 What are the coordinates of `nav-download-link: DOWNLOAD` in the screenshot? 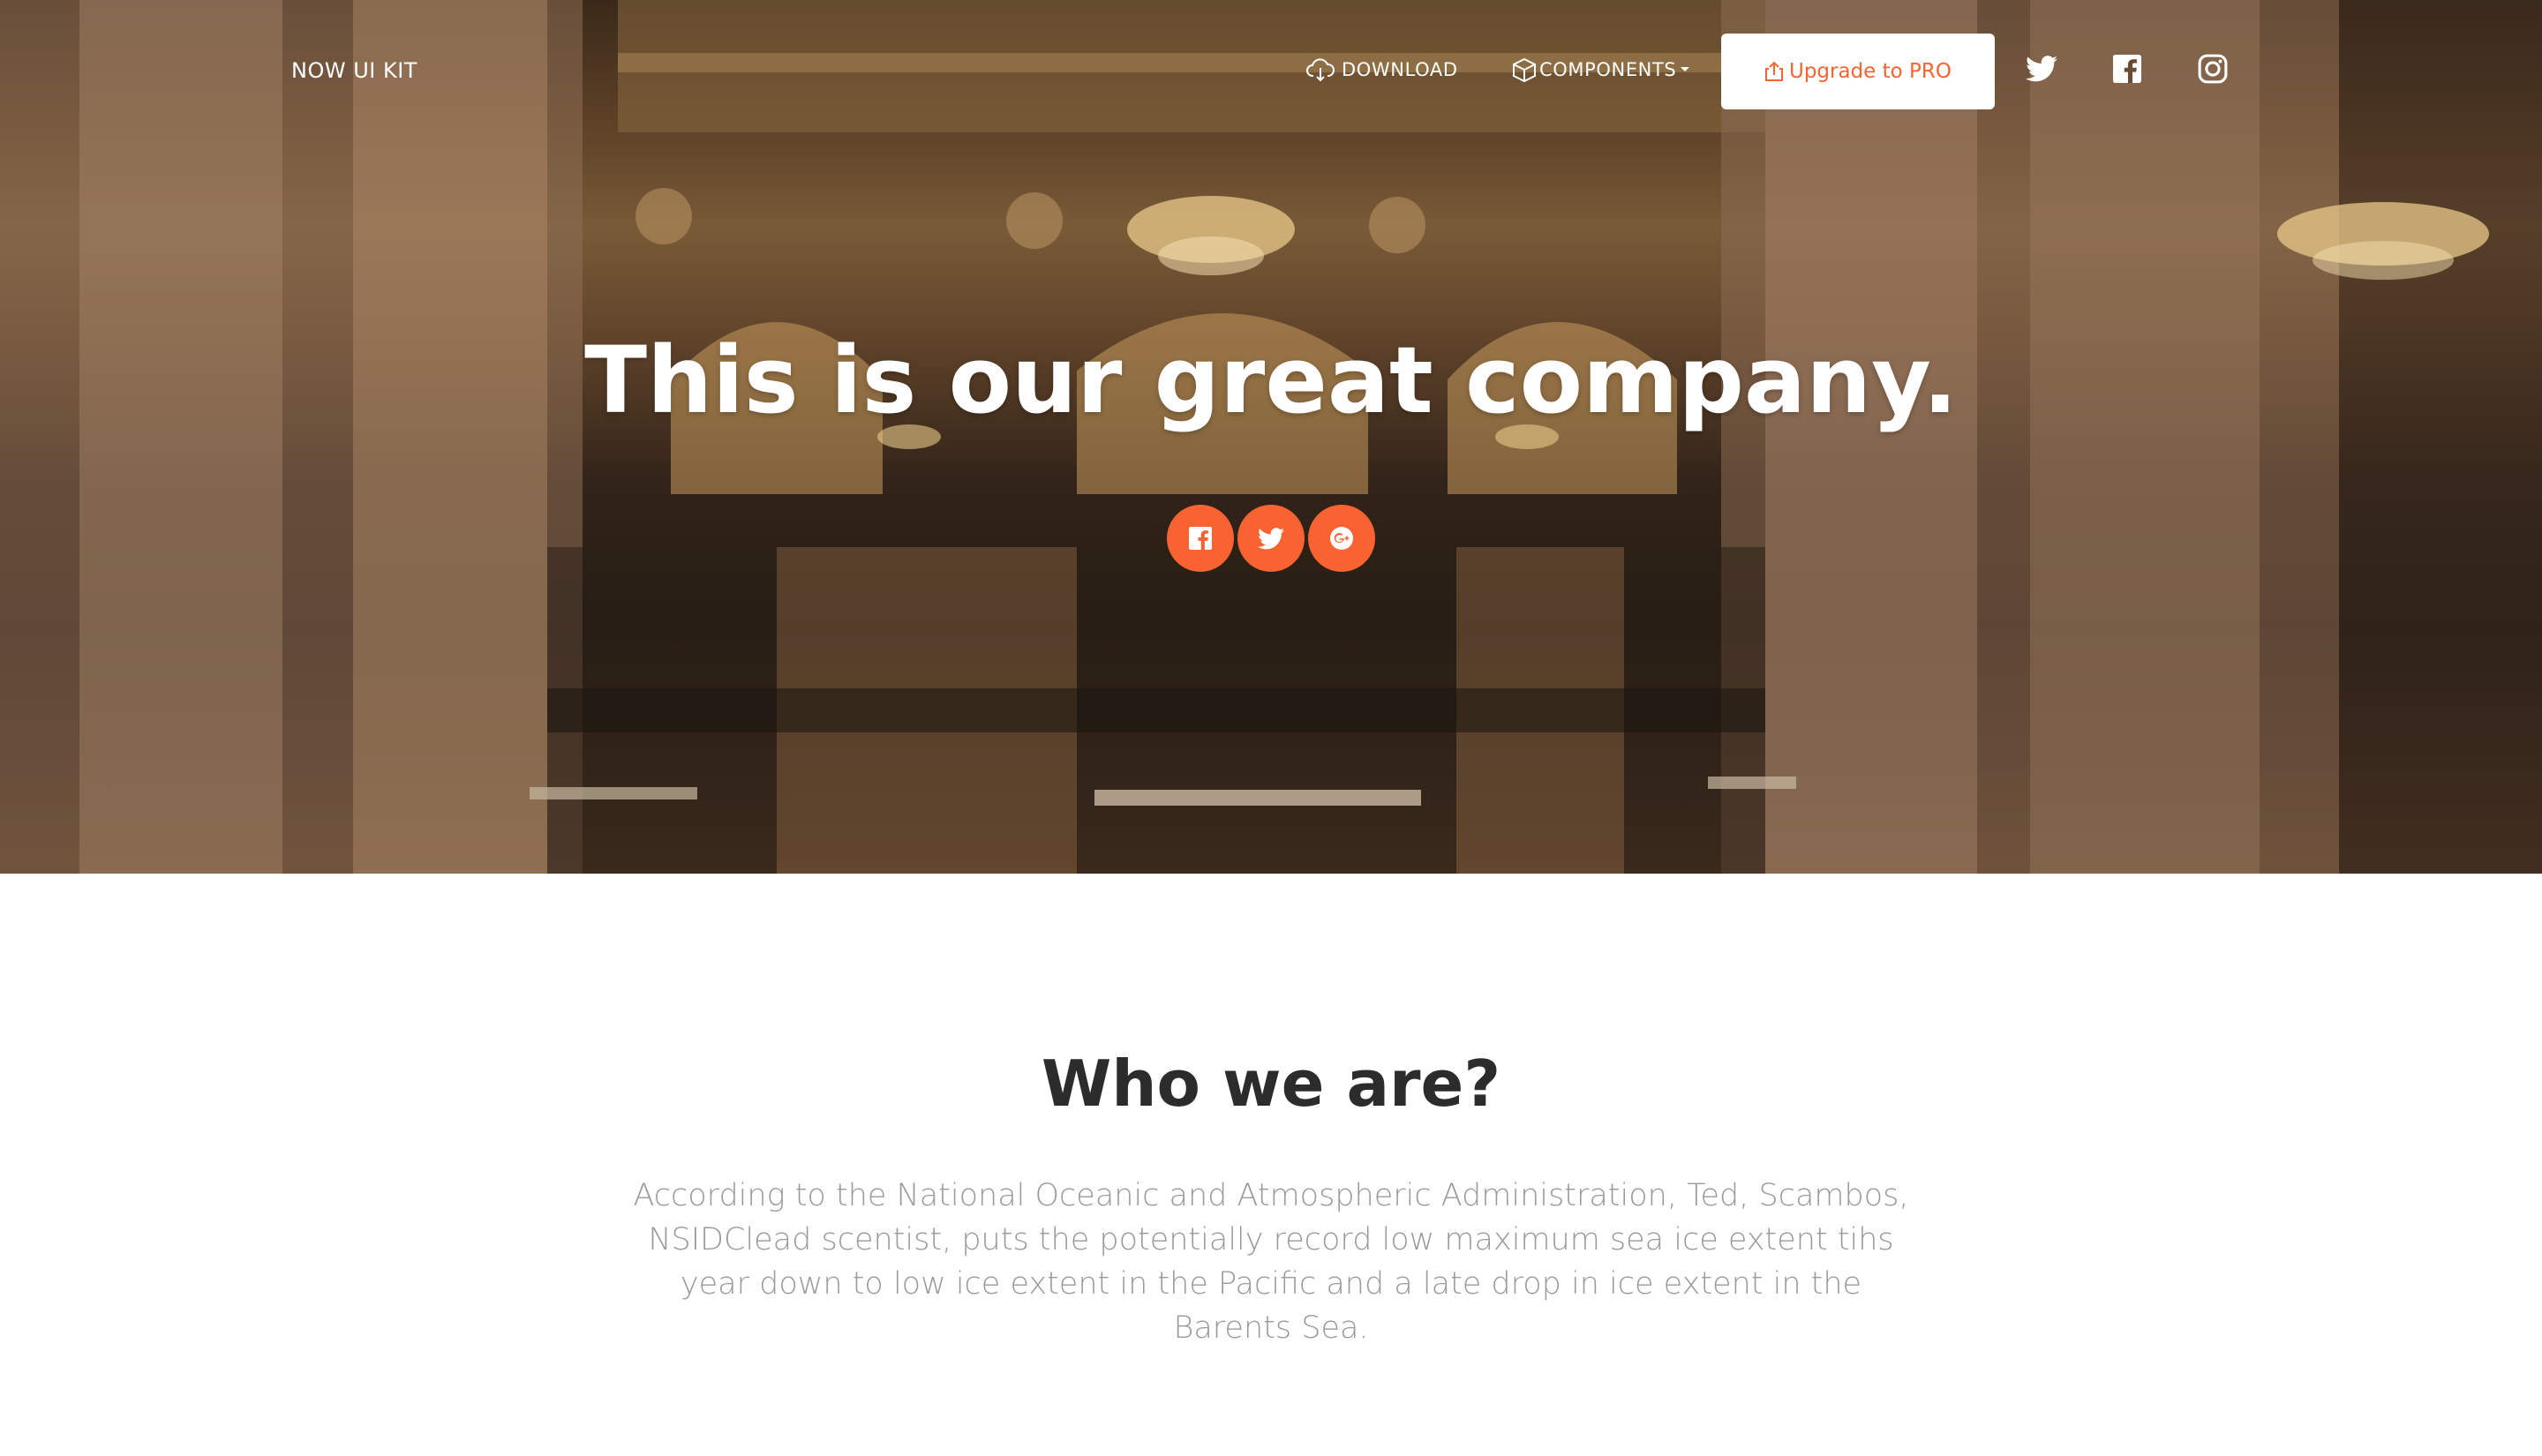 It's located at (1382, 70).